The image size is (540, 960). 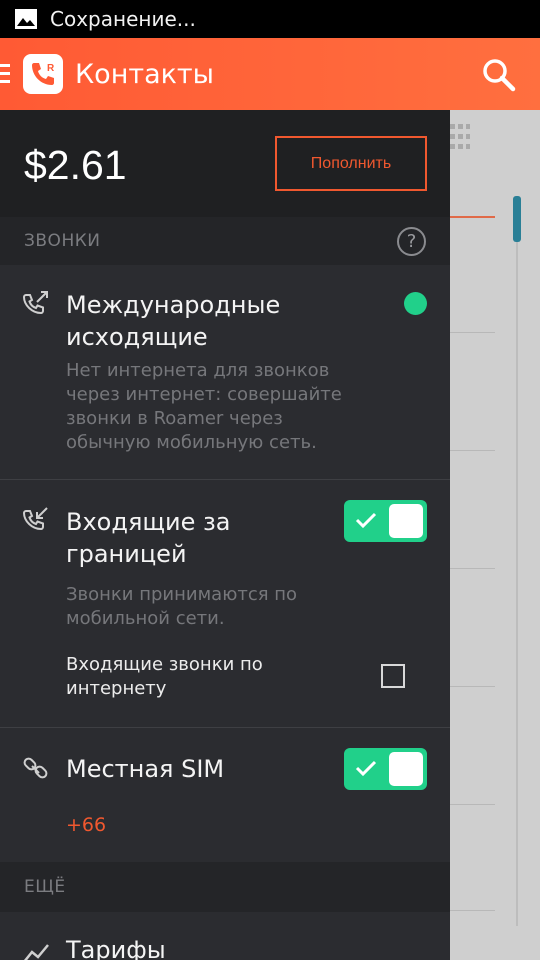 What do you see at coordinates (145, 618) in the screenshot?
I see `incoming-abroad-desc-line2: мобильной сети.` at bounding box center [145, 618].